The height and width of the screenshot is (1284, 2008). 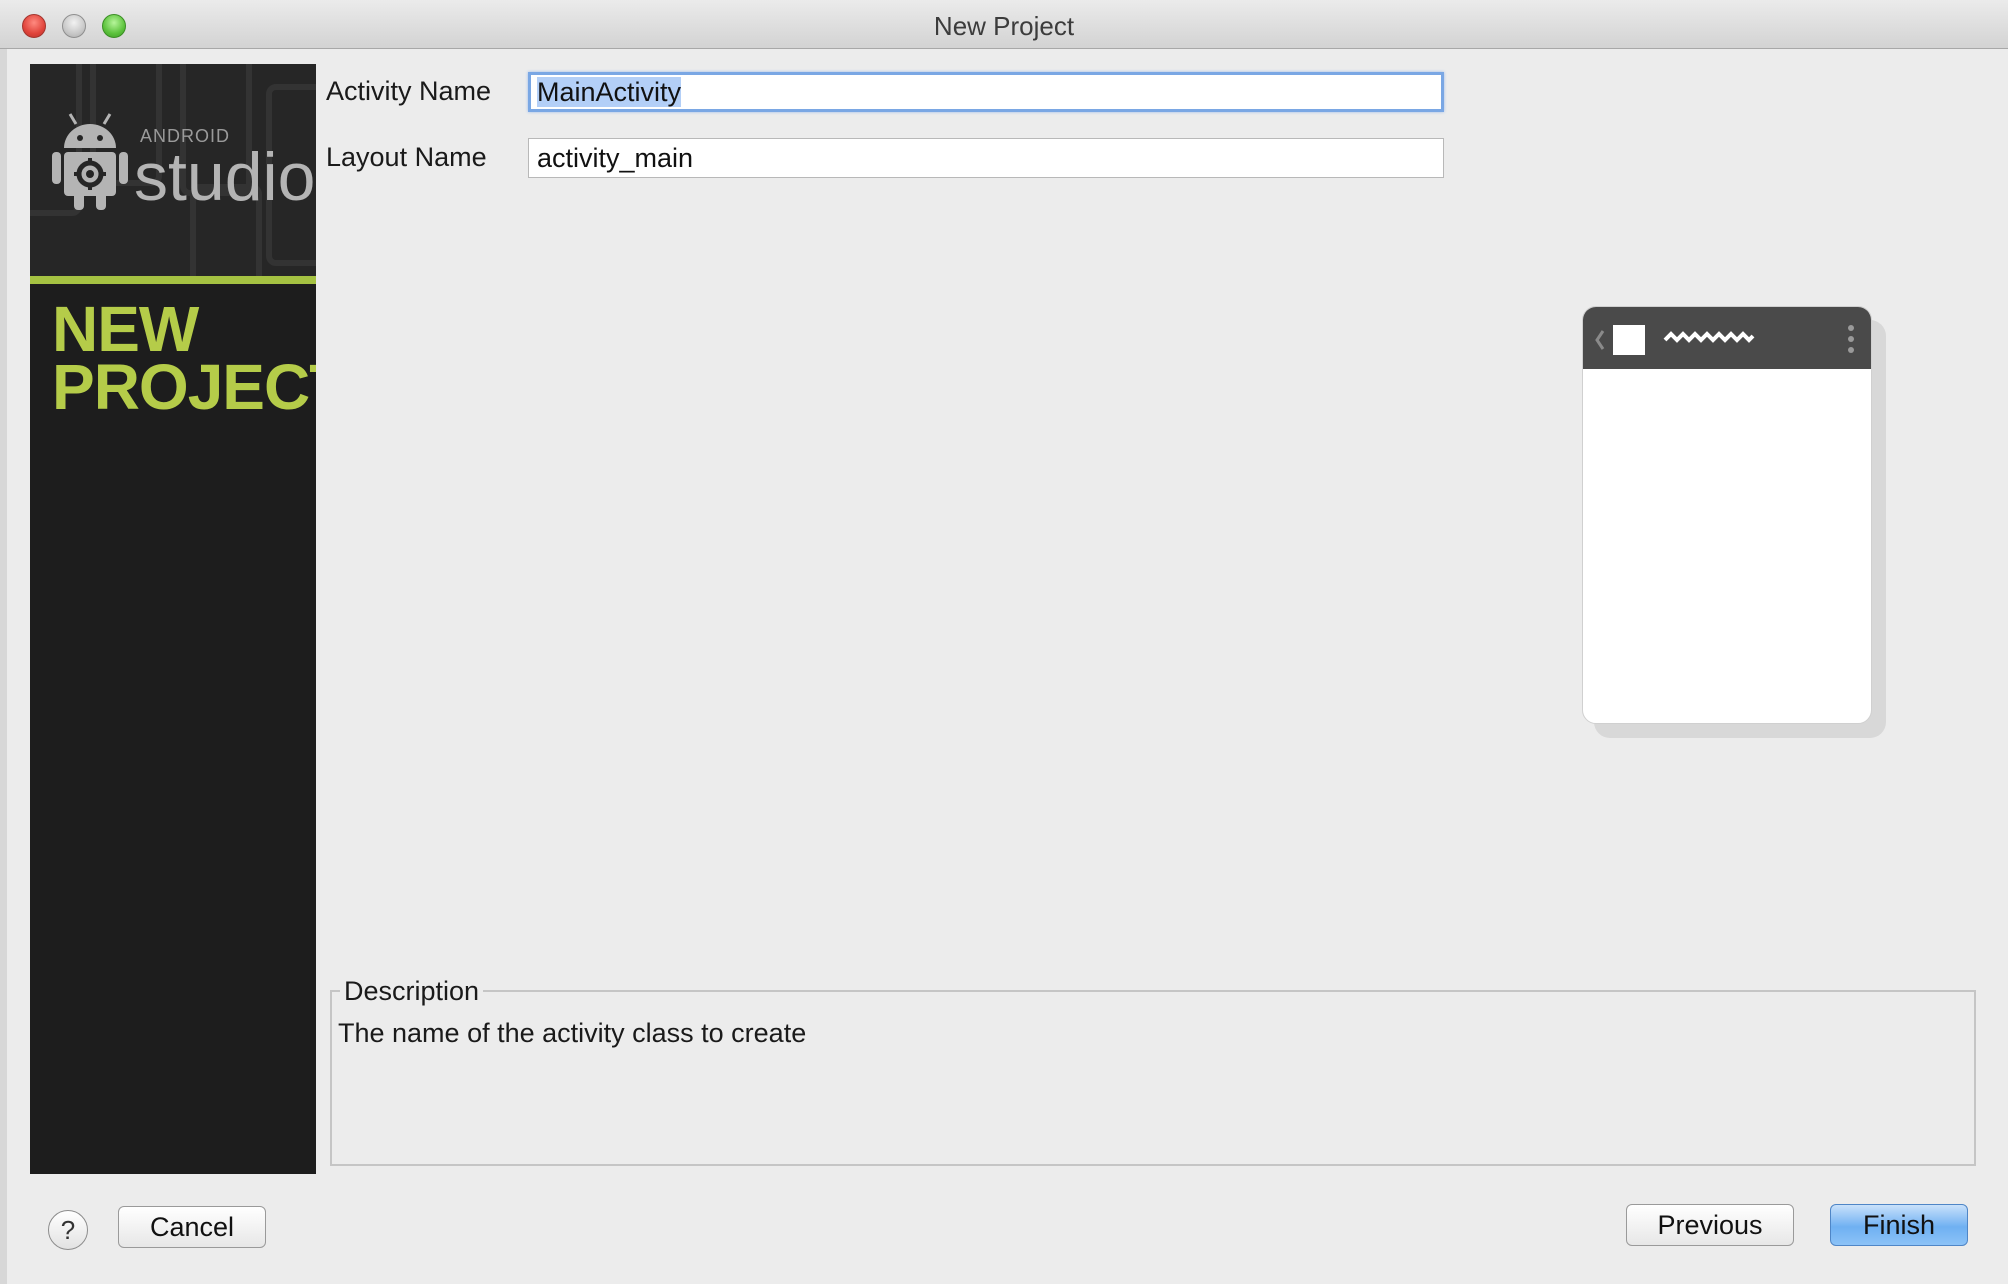 What do you see at coordinates (1629, 340) in the screenshot?
I see `app-icon-placeholder` at bounding box center [1629, 340].